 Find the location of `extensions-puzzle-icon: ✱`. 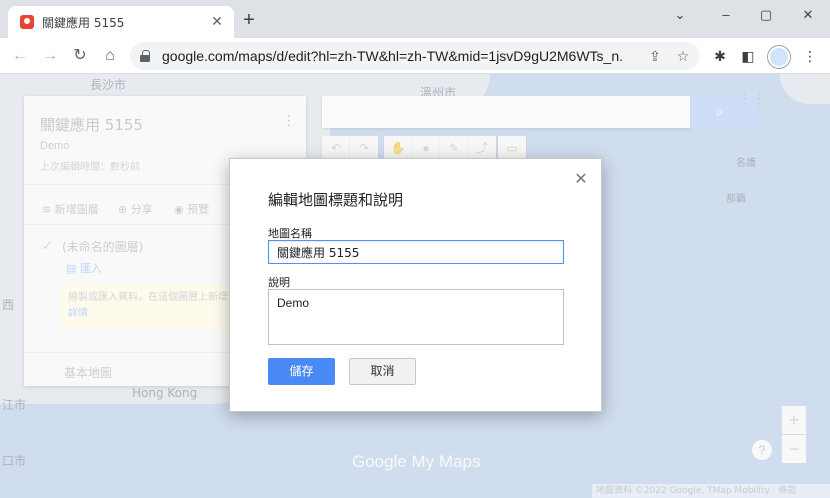

extensions-puzzle-icon: ✱ is located at coordinates (720, 56).